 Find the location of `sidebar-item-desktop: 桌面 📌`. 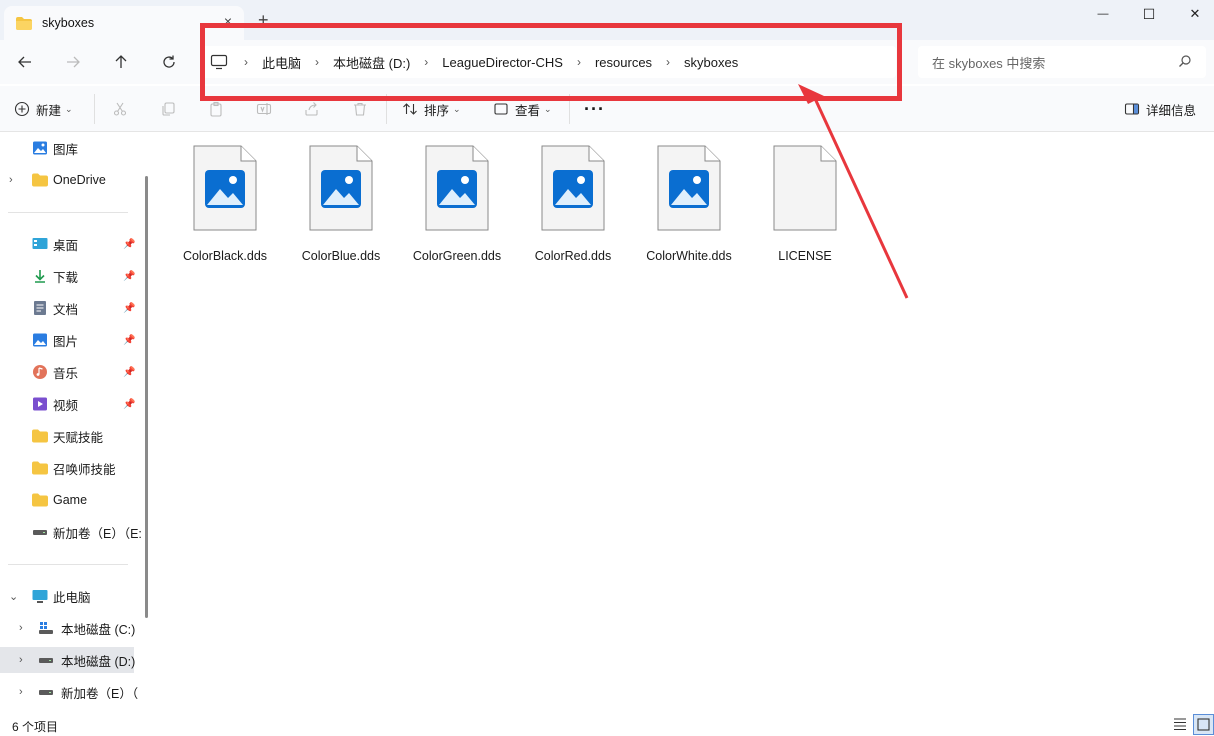

sidebar-item-desktop: 桌面 📌 is located at coordinates (70, 244).